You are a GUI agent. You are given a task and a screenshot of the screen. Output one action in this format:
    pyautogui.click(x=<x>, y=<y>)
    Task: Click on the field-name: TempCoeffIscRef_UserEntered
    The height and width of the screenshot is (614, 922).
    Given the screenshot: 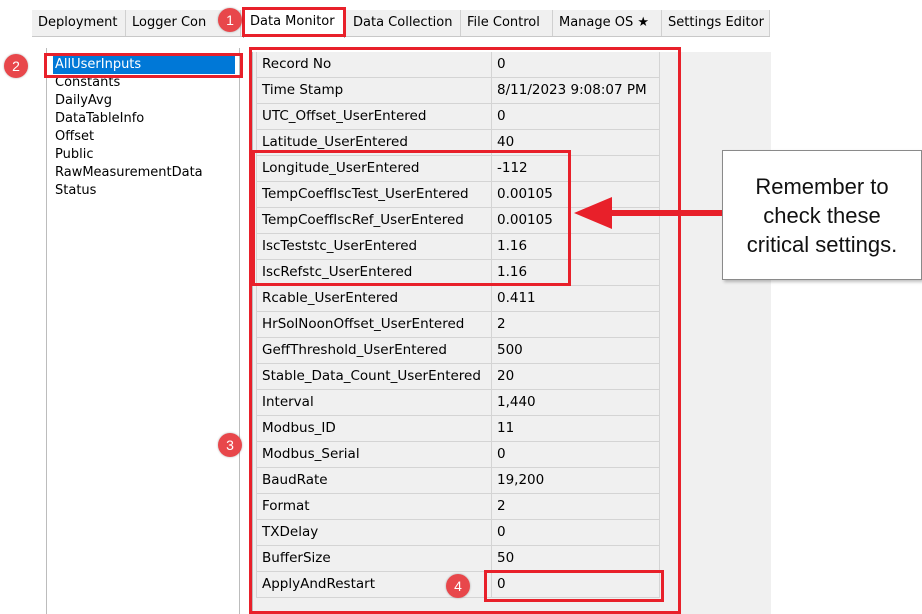 What is the action you would take?
    pyautogui.click(x=374, y=220)
    